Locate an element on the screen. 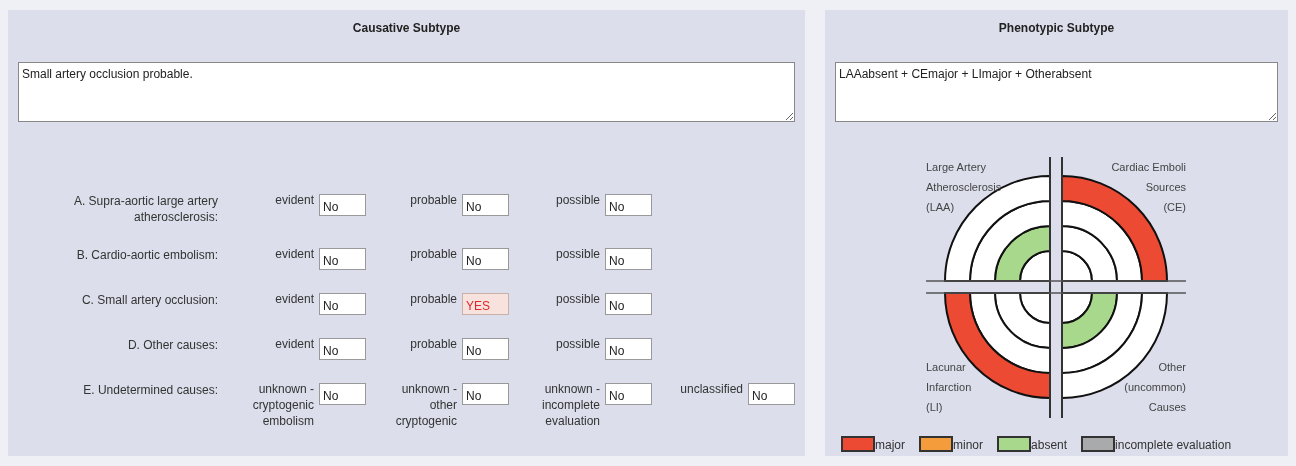 Image resolution: width=1296 pixels, height=466 pixels. field-label: unknown - other cryptogenic is located at coordinates (425, 405).